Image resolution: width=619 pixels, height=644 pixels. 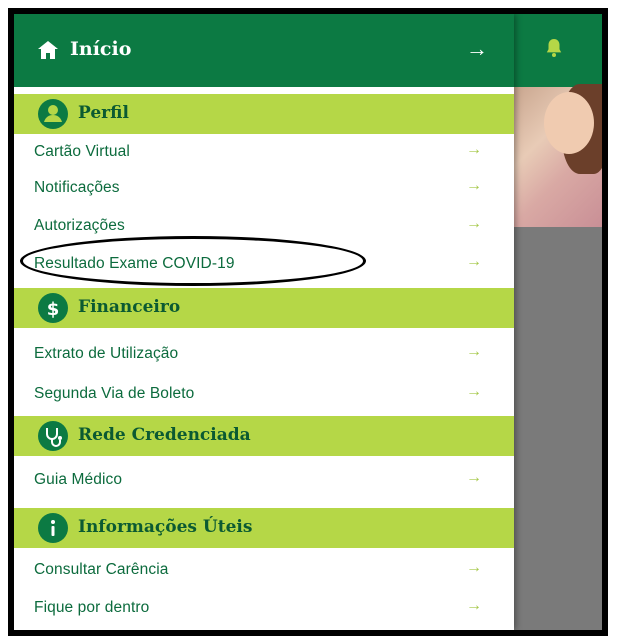 I want to click on home-icon, so click(x=48, y=50).